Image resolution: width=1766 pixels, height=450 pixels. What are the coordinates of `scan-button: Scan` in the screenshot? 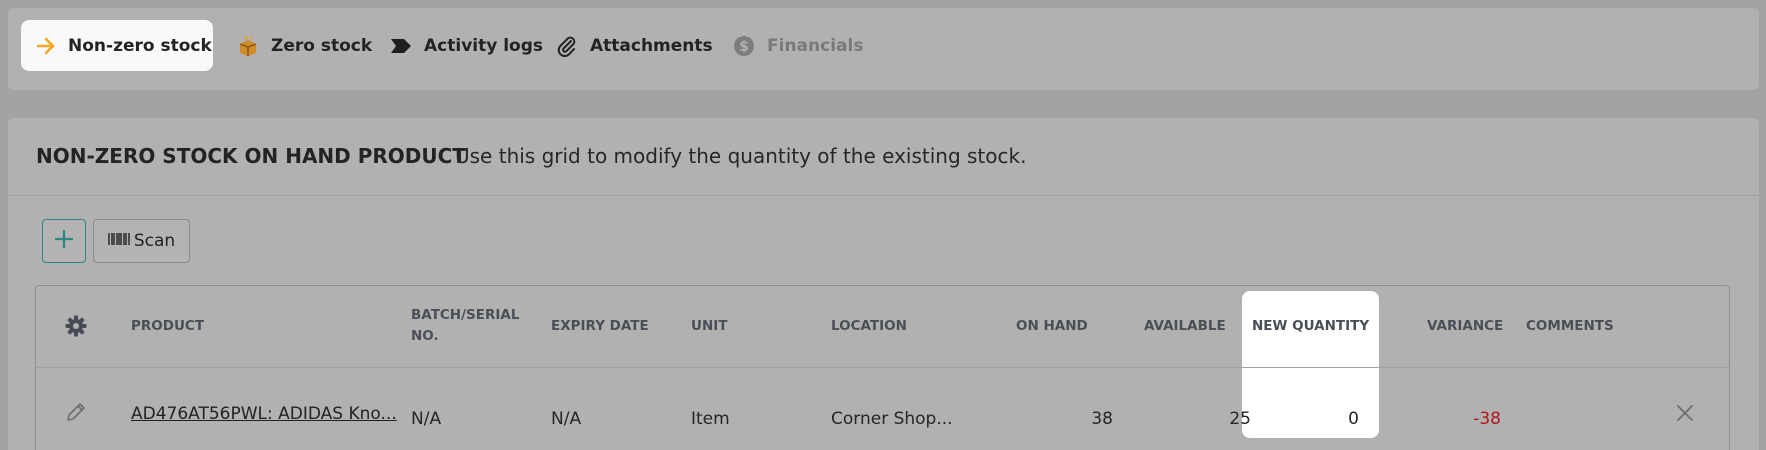 It's located at (141, 241).